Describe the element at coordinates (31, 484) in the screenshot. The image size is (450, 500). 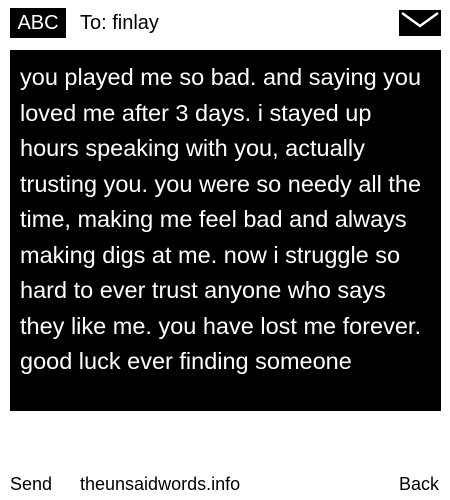
I see `send-softkey: Send` at that location.